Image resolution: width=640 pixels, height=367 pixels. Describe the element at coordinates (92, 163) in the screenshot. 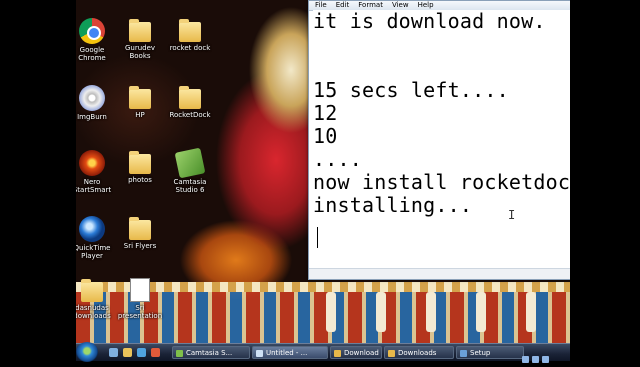

I see `nero-icon` at that location.